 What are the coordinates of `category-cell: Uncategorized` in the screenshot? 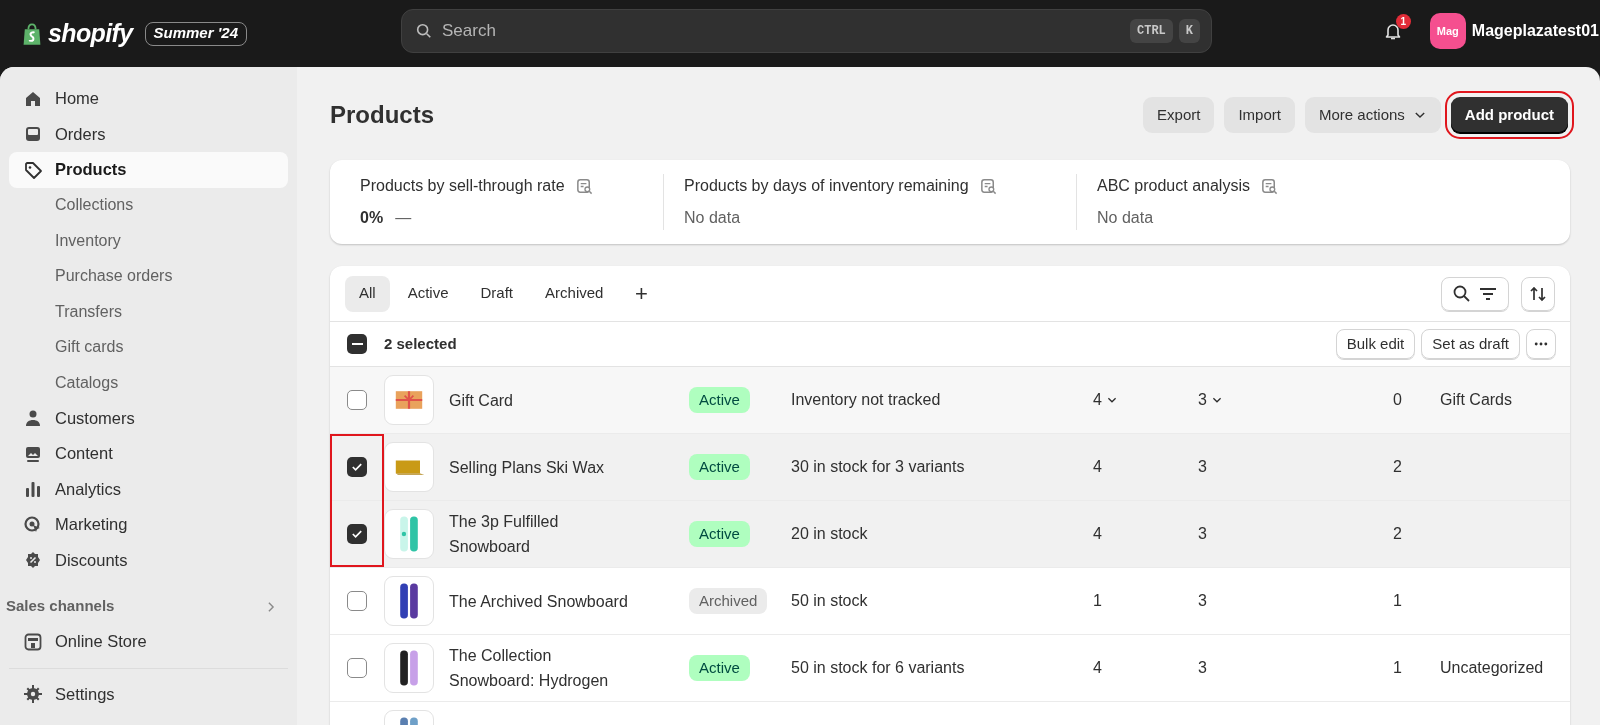 It's located at (1492, 667).